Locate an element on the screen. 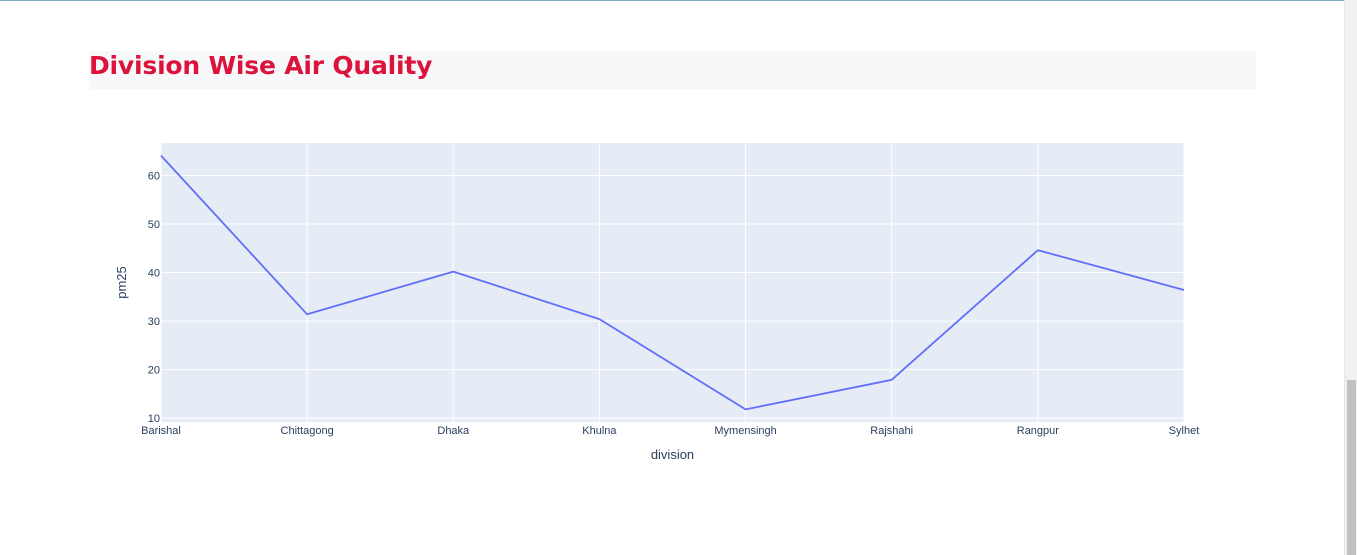 Image resolution: width=1357 pixels, height=555 pixels. x-tick-label: Sylhet is located at coordinates (1184, 431).